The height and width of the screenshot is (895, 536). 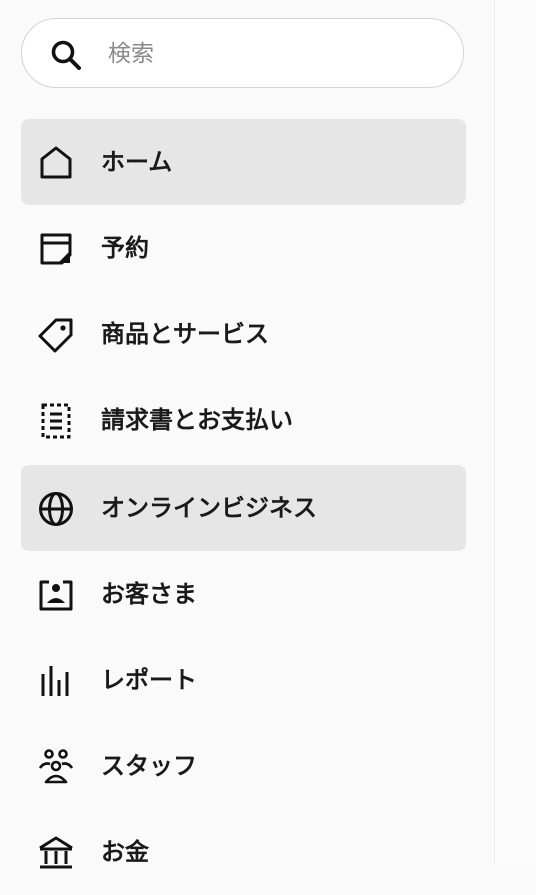 What do you see at coordinates (55, 335) in the screenshot?
I see `tag-icon` at bounding box center [55, 335].